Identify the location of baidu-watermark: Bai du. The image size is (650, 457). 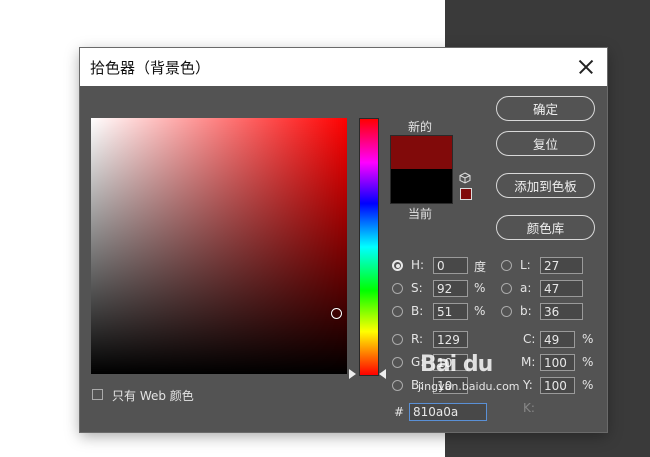
(456, 364).